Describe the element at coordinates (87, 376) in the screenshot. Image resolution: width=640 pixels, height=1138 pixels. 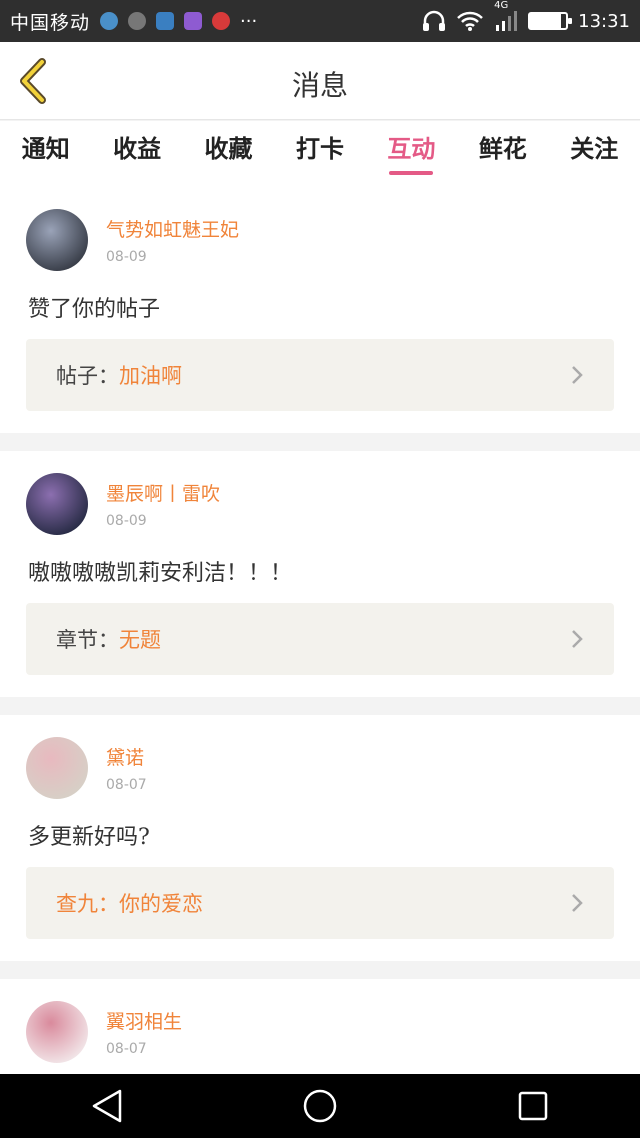
I see `reference-type: 帖子：` at that location.